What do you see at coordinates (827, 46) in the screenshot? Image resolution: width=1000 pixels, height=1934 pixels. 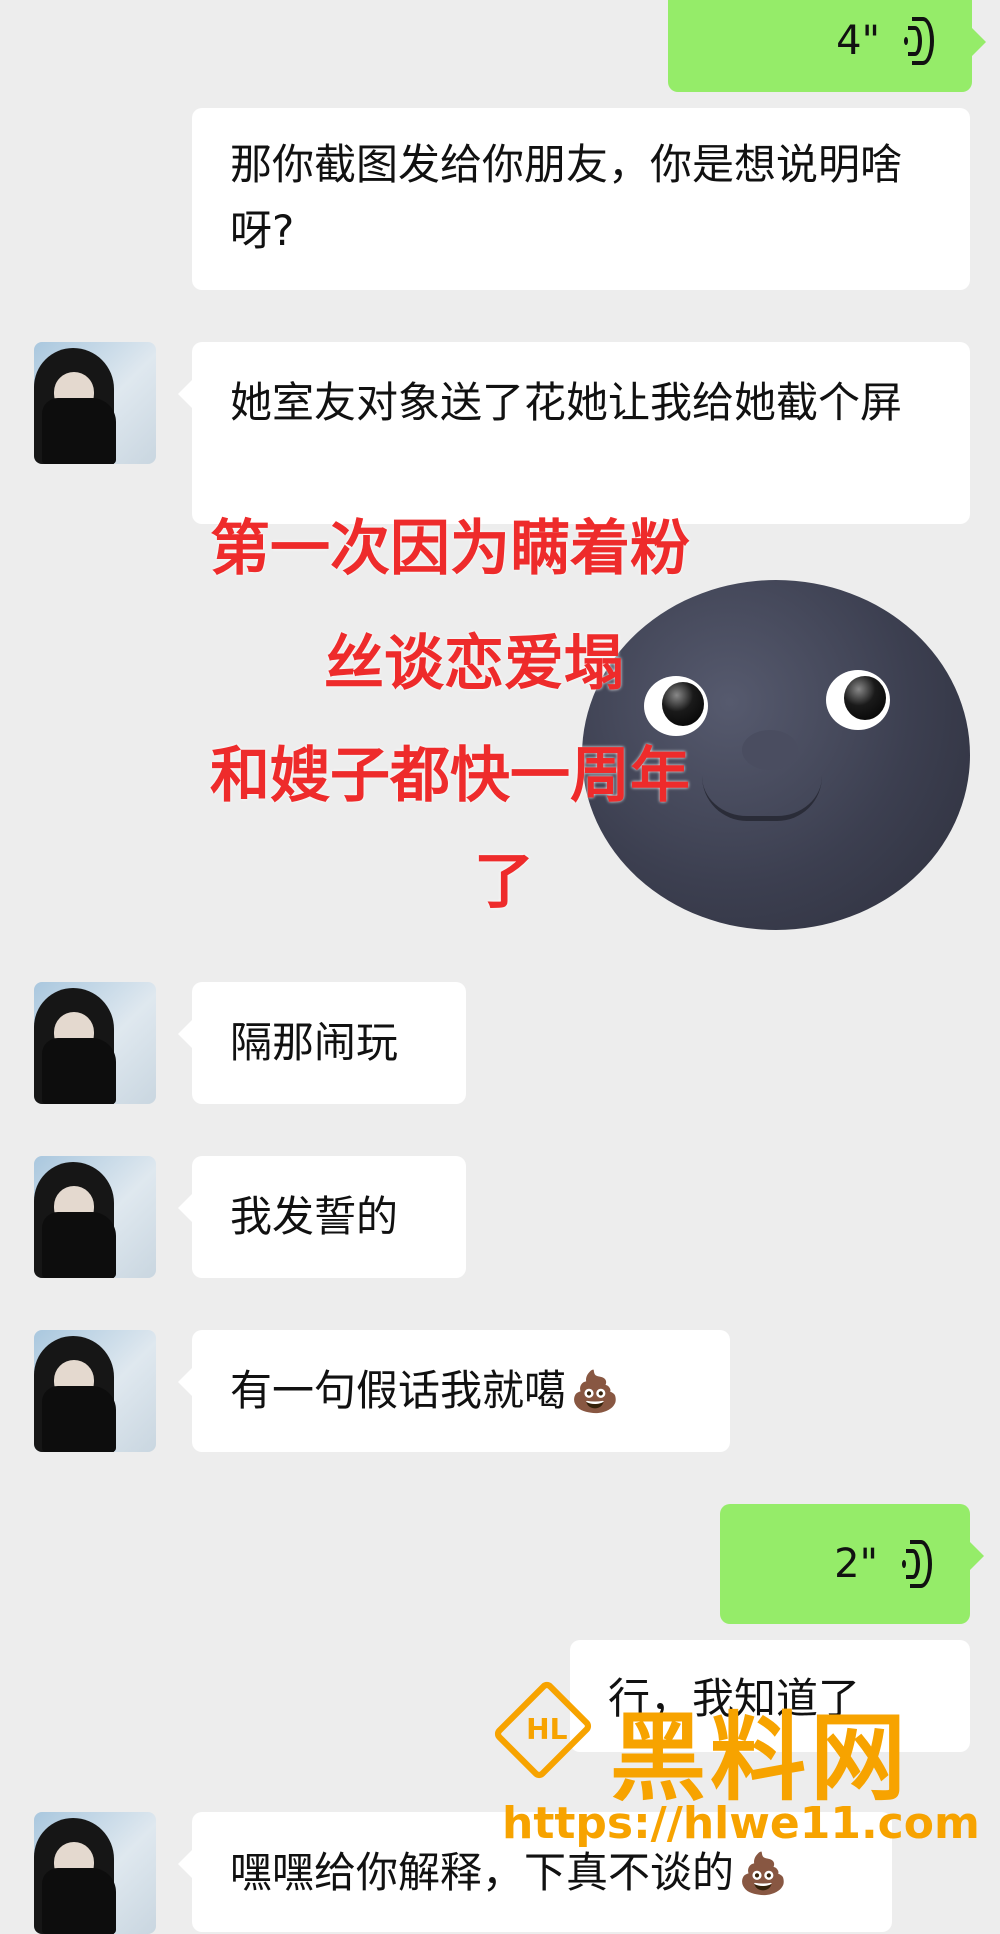 I see `voice-message-bubble: 4"` at bounding box center [827, 46].